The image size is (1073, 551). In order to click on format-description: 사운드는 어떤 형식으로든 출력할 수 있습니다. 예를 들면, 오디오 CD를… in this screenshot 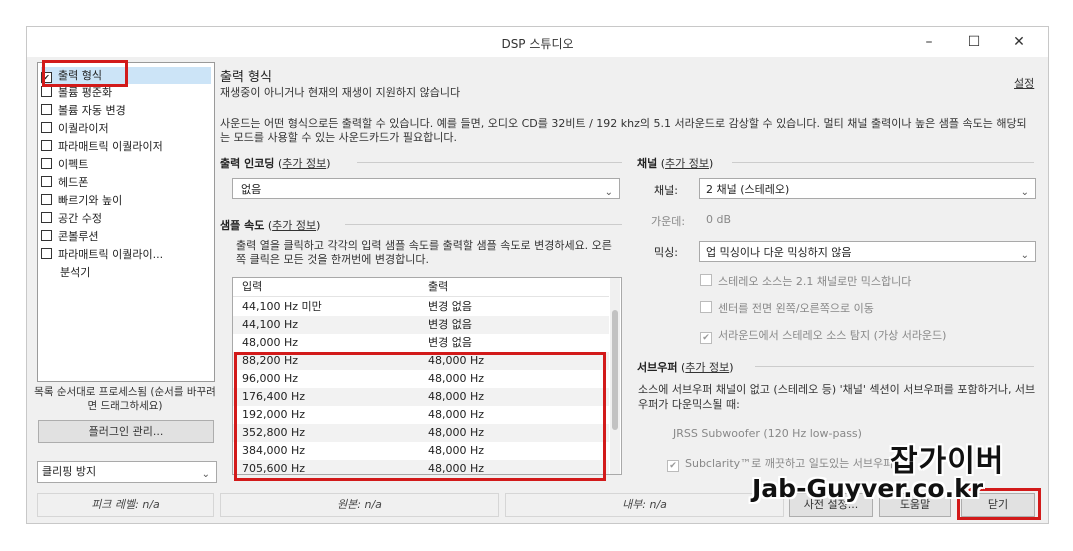, I will do `click(623, 130)`.